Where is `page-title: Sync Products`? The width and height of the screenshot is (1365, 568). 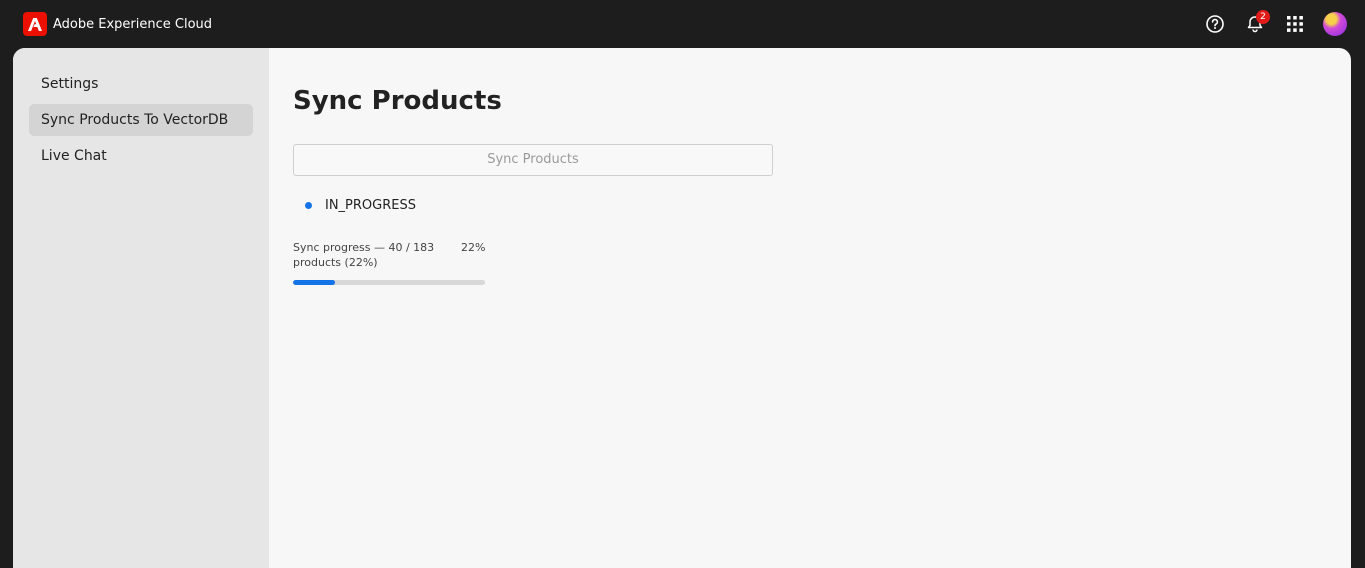
page-title: Sync Products is located at coordinates (397, 101).